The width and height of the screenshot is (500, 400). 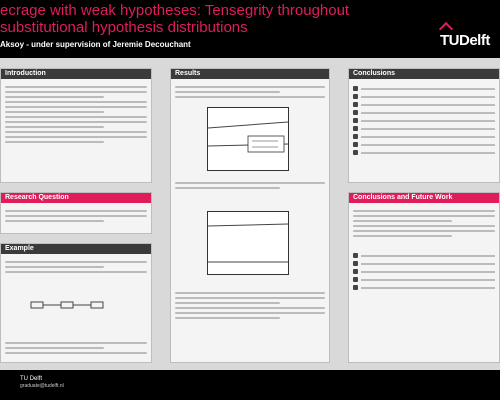 I want to click on footer-contact: graduate@tudelft.nl, so click(x=42, y=386).